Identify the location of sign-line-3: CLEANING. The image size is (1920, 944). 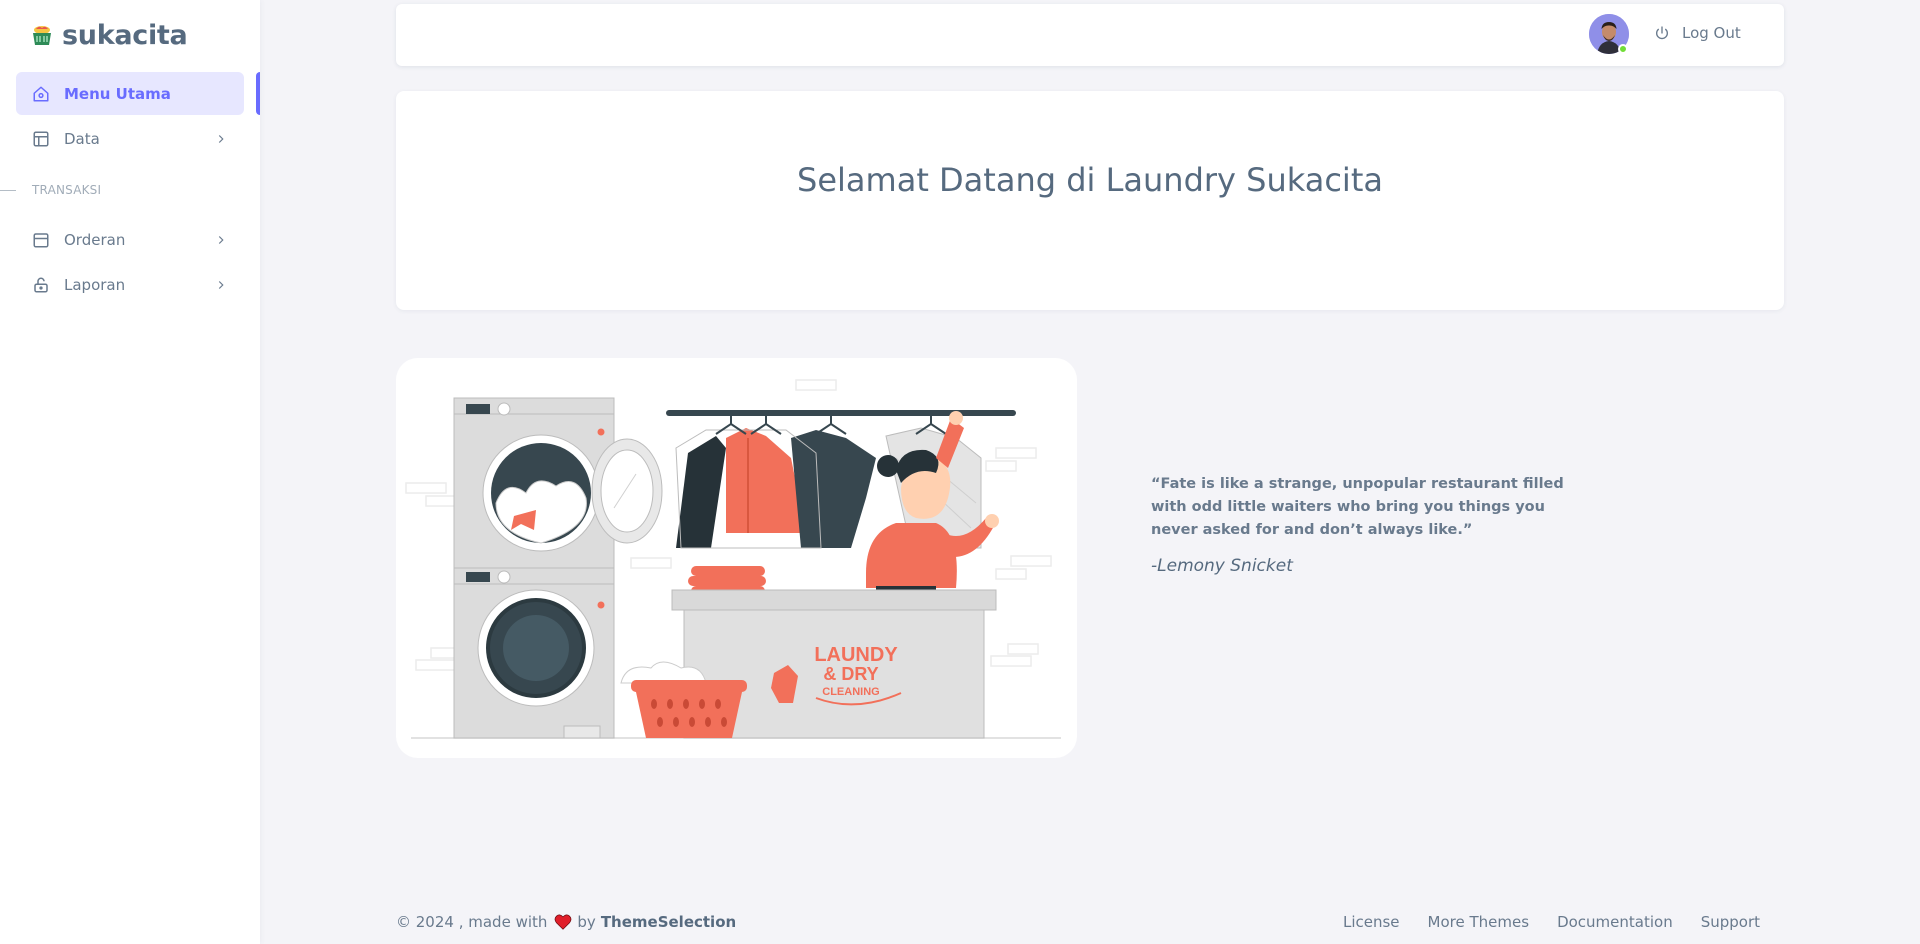
(850, 692).